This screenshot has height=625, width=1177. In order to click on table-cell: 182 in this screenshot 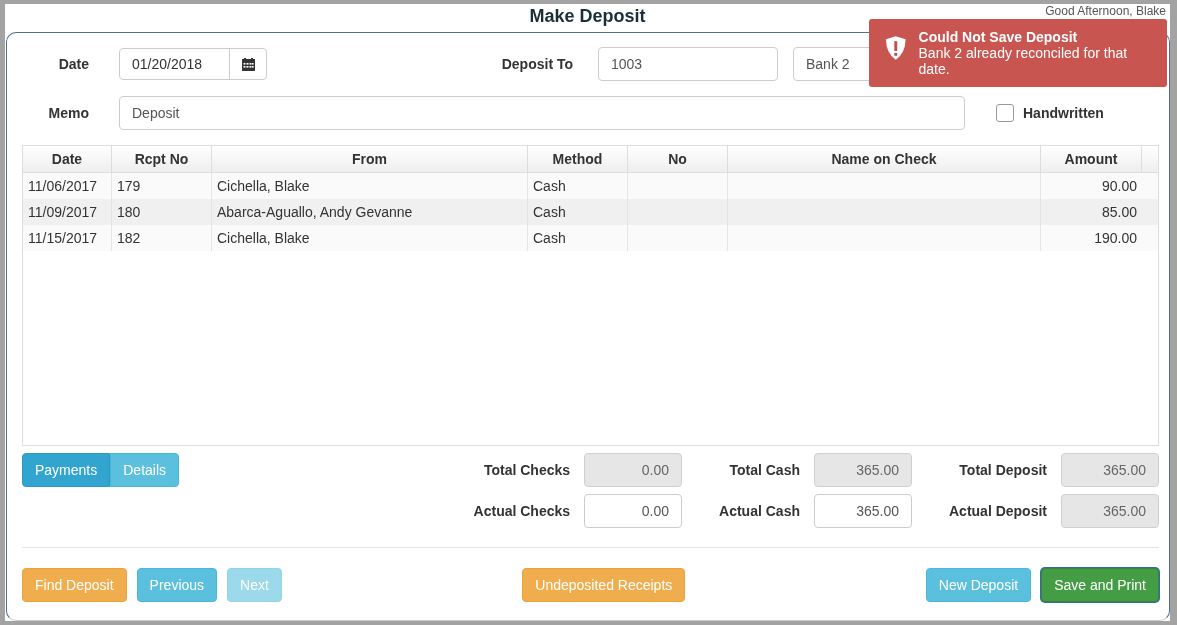, I will do `click(129, 238)`.